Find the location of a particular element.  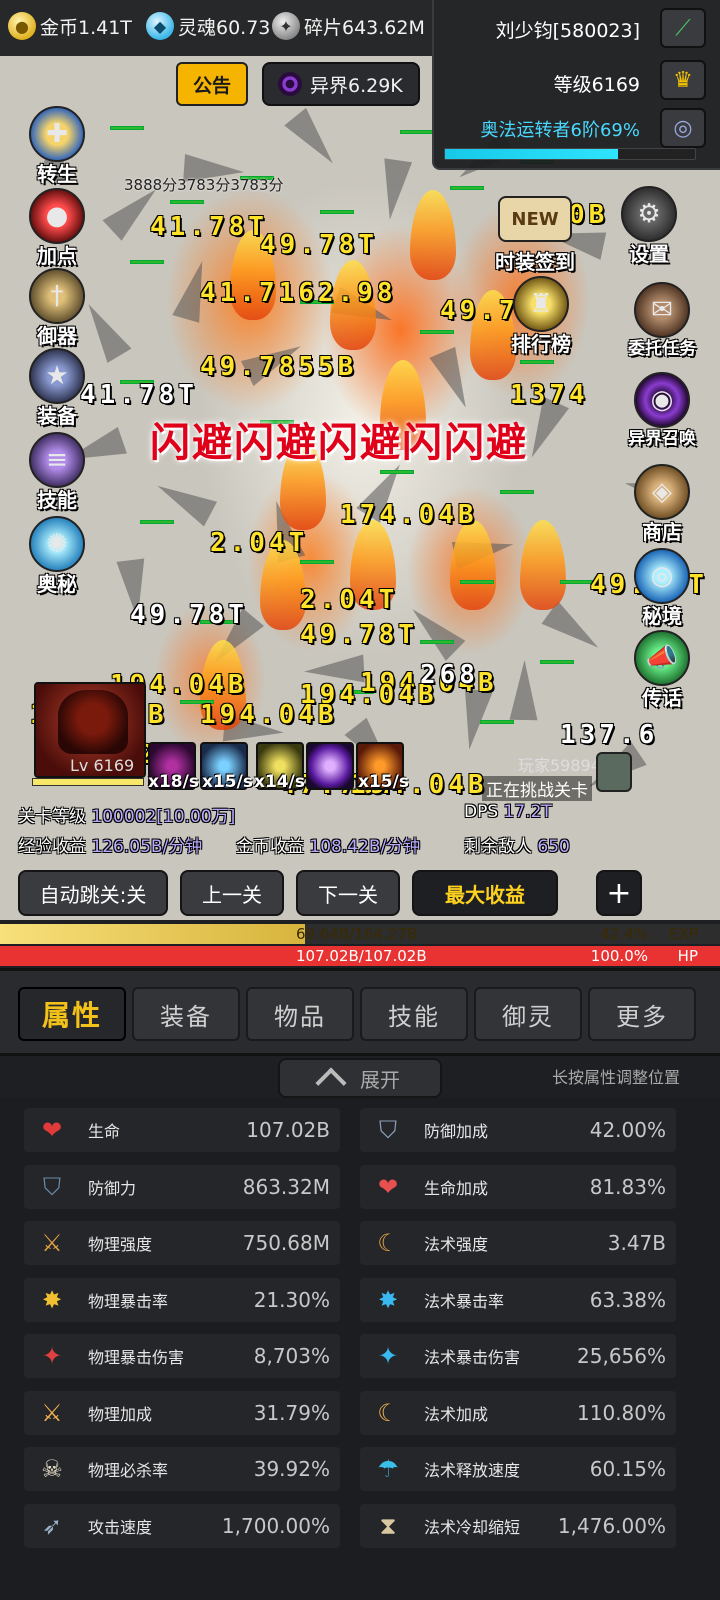

remaining-enemies-label: 剩余敌人 is located at coordinates (498, 847).